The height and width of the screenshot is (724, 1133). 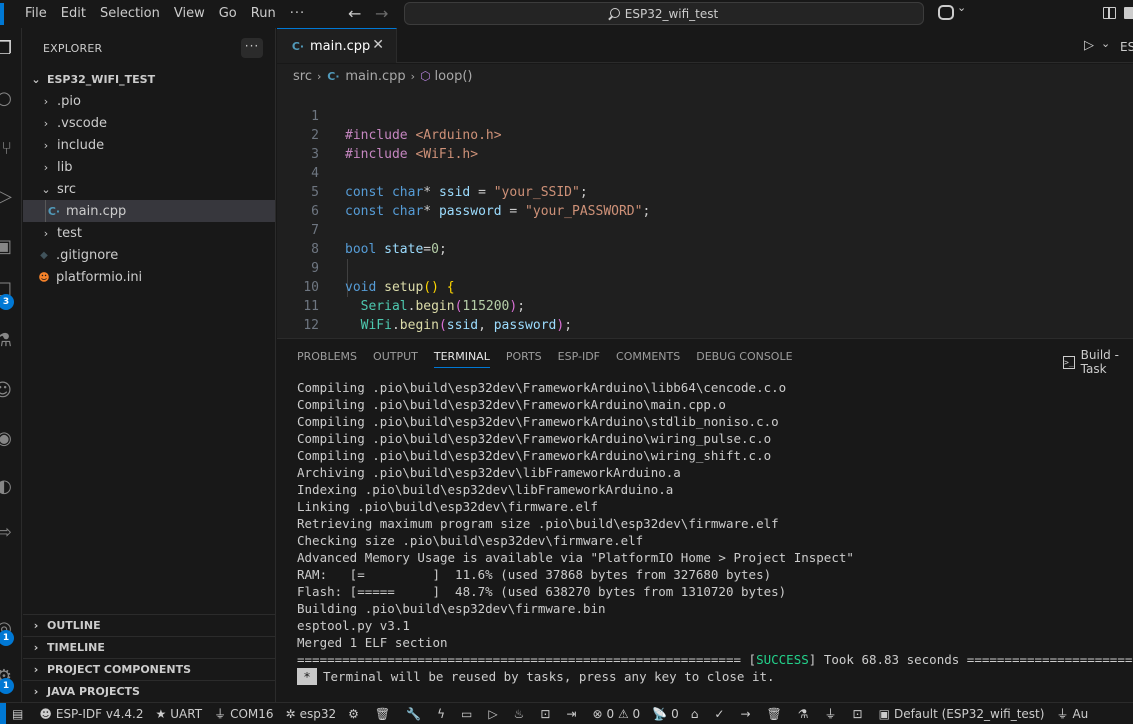 I want to click on tree-item-pio: › .pio, so click(x=149, y=101).